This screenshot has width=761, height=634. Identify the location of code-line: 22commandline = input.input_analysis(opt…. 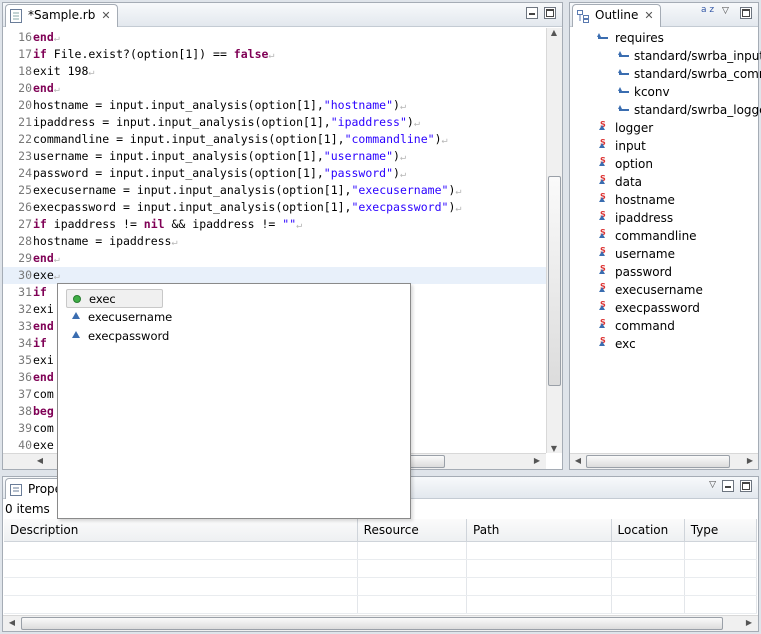
(274, 139).